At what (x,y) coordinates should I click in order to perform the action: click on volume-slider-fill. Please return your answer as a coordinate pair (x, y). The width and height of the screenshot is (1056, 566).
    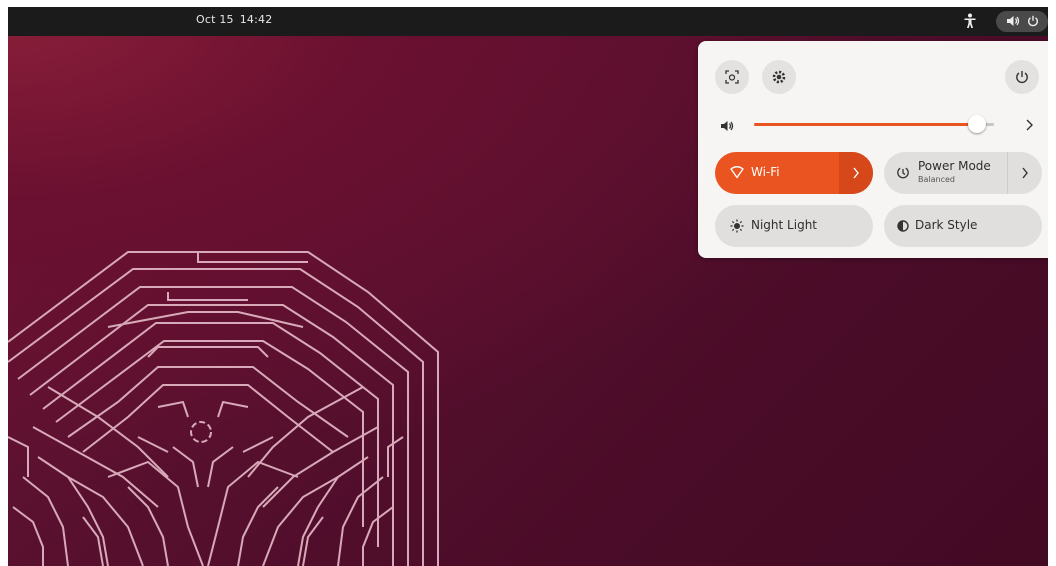
    Looking at the image, I should click on (865, 124).